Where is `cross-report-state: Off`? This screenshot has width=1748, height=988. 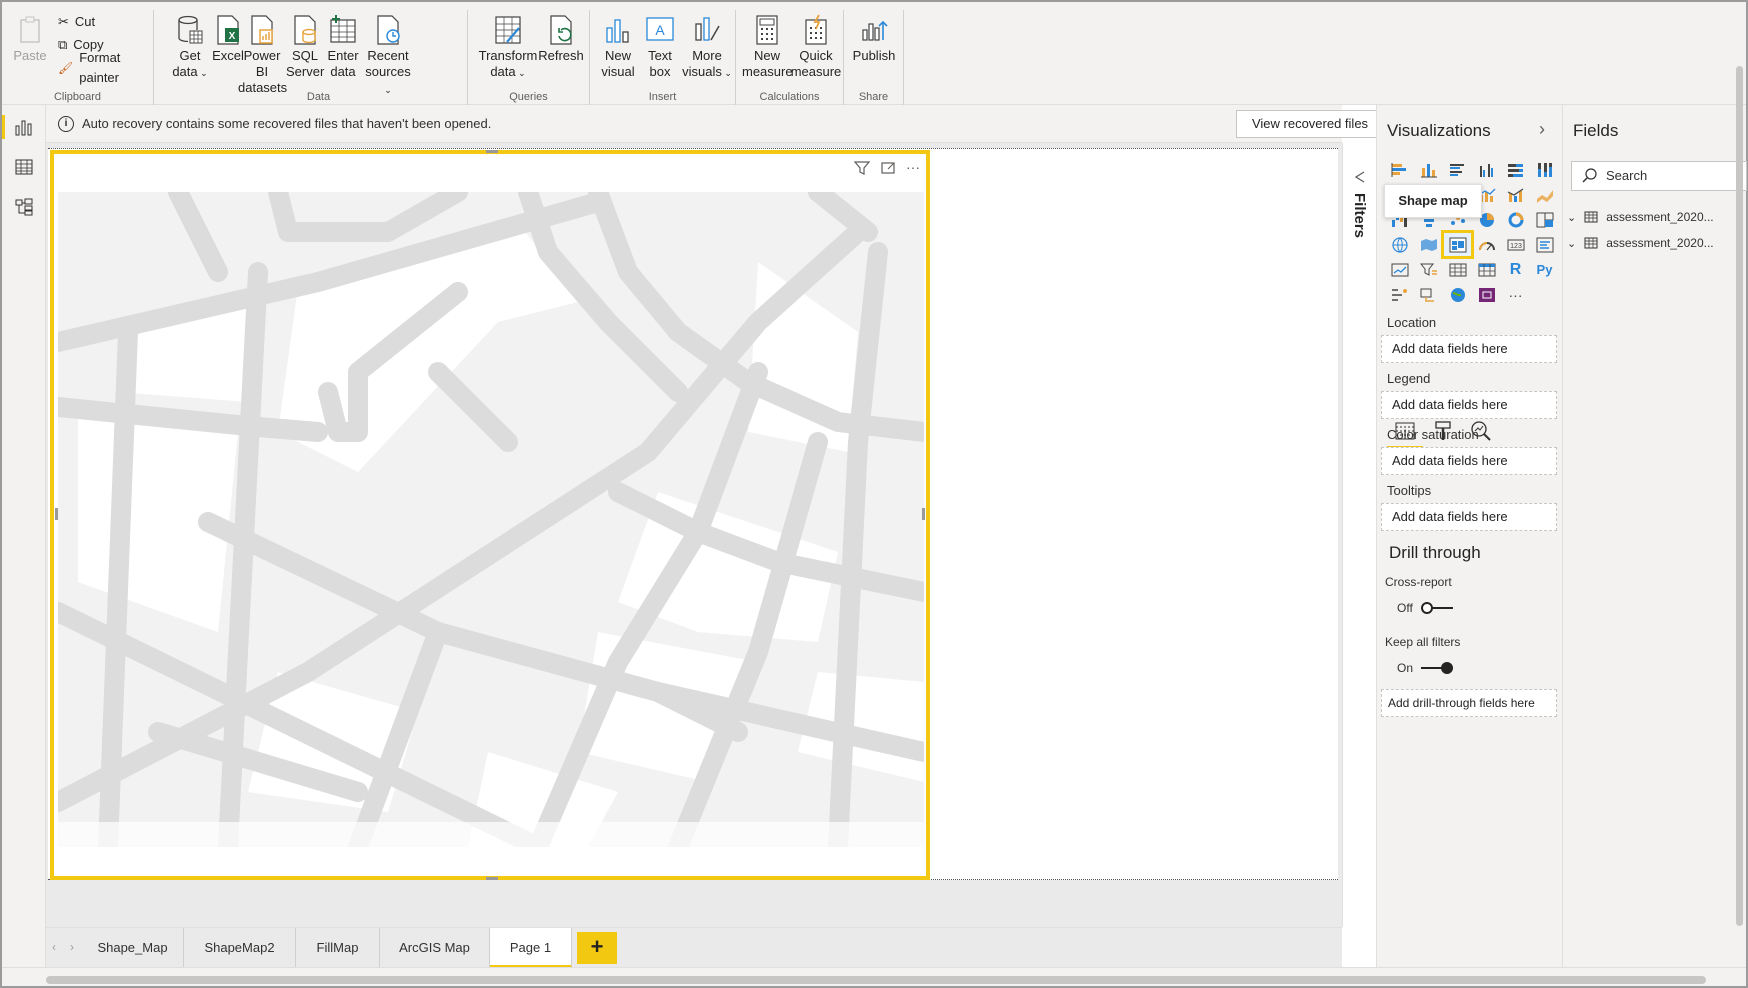
cross-report-state: Off is located at coordinates (1405, 608).